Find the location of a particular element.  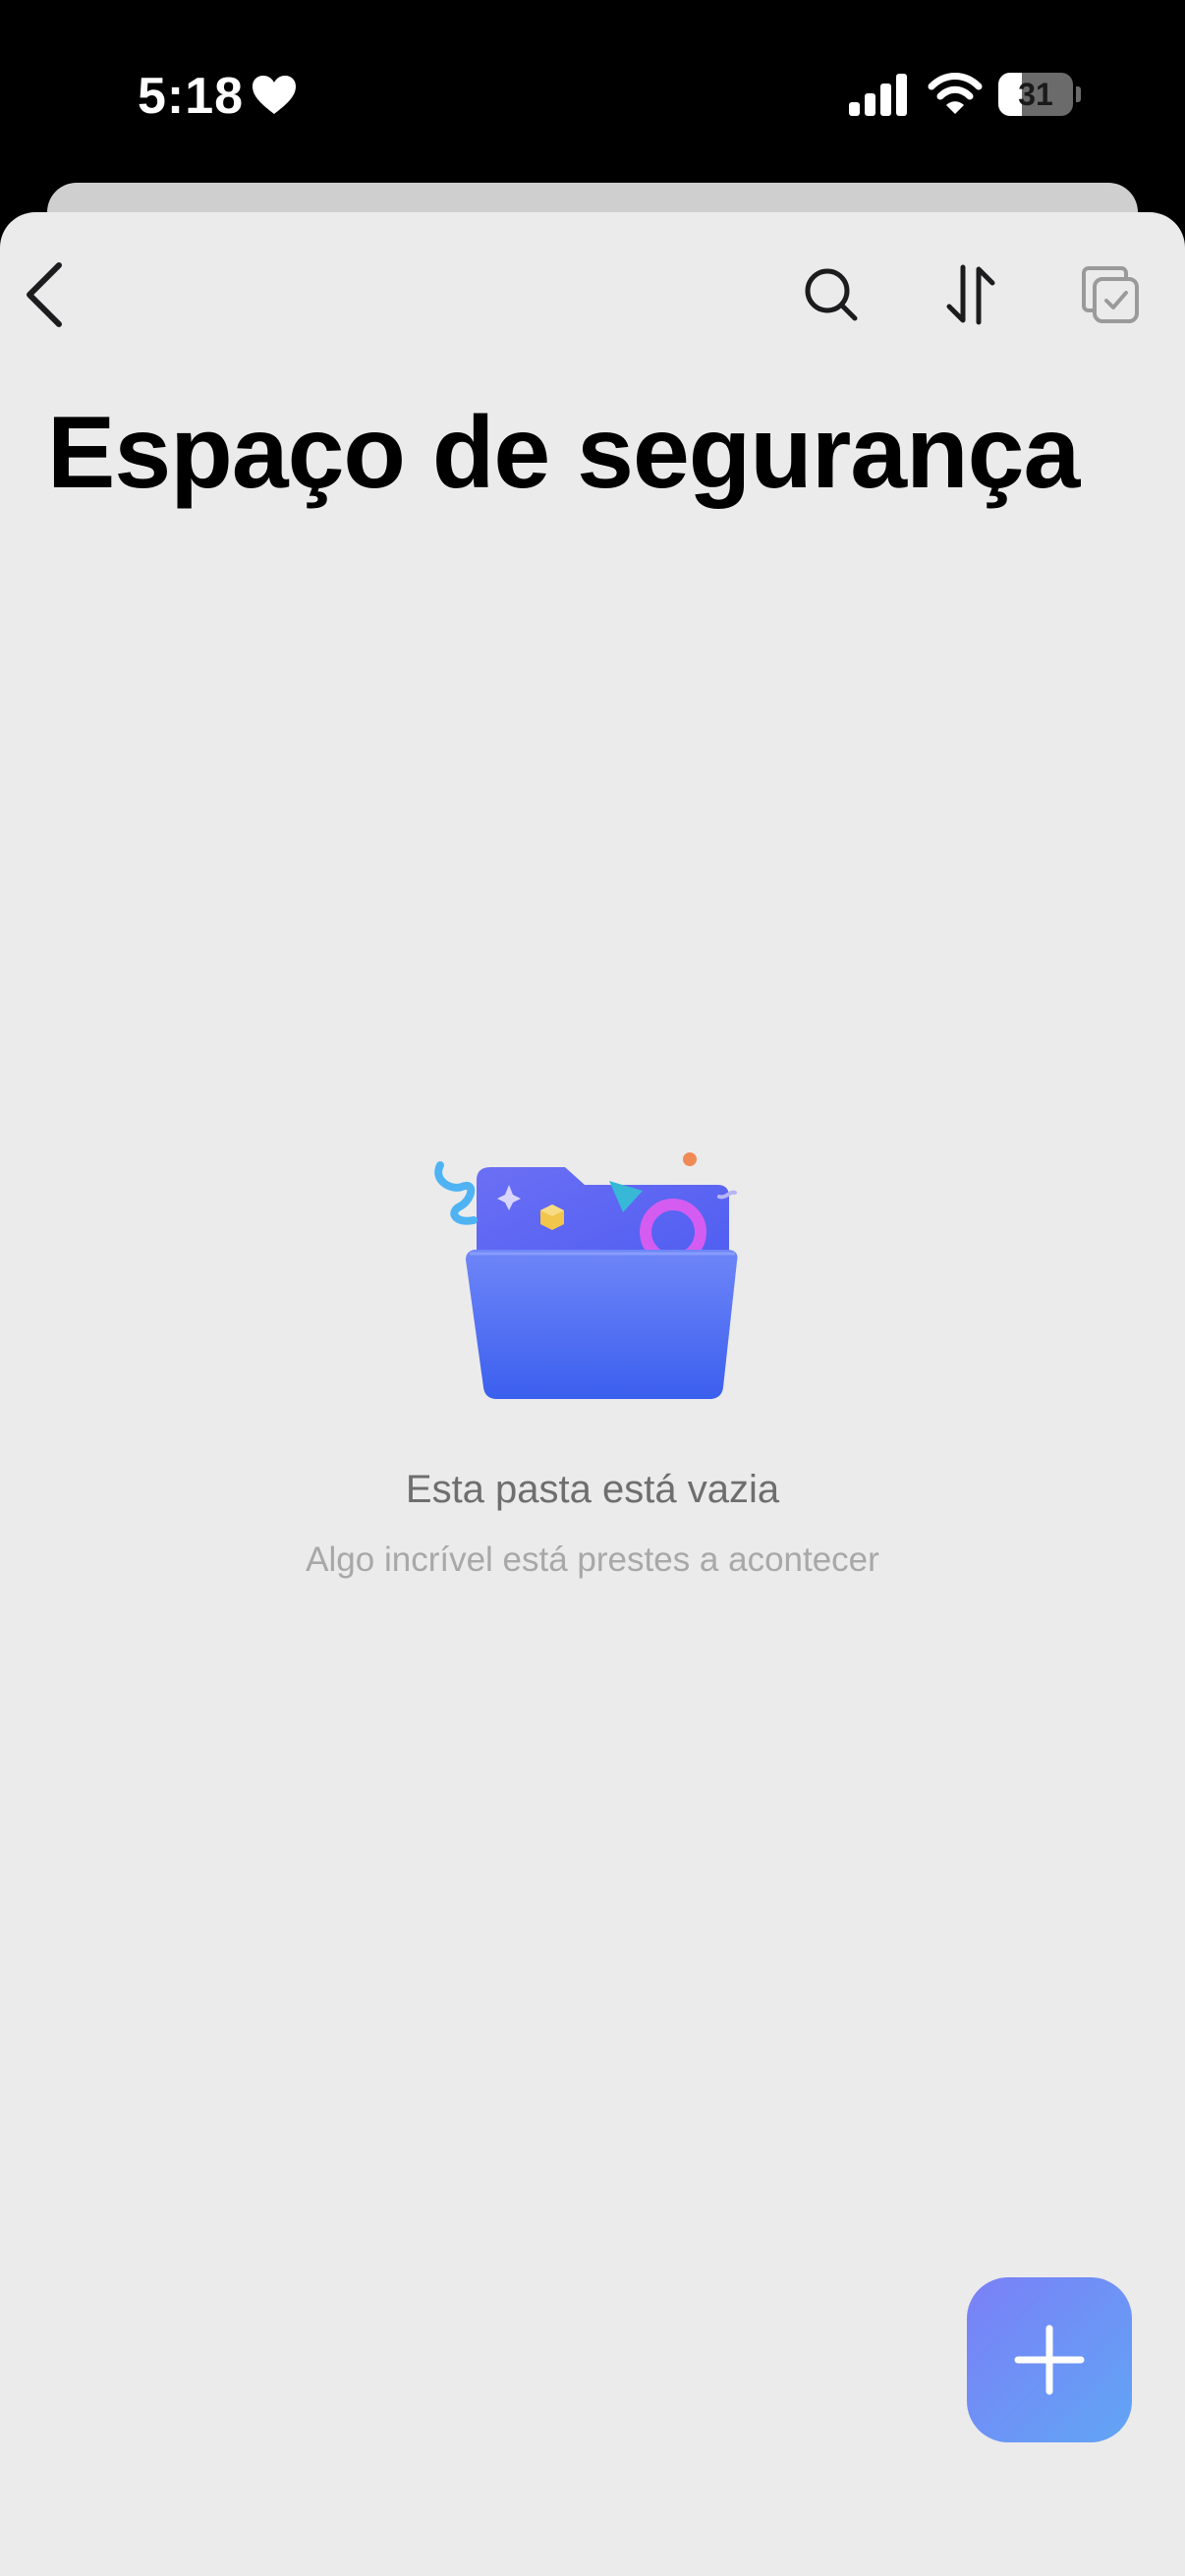

search-button is located at coordinates (832, 294).